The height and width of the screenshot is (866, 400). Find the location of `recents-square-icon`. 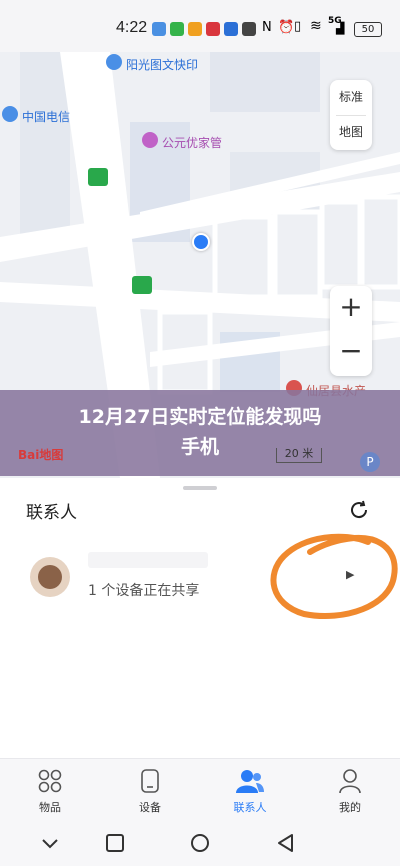

recents-square-icon is located at coordinates (115, 843).